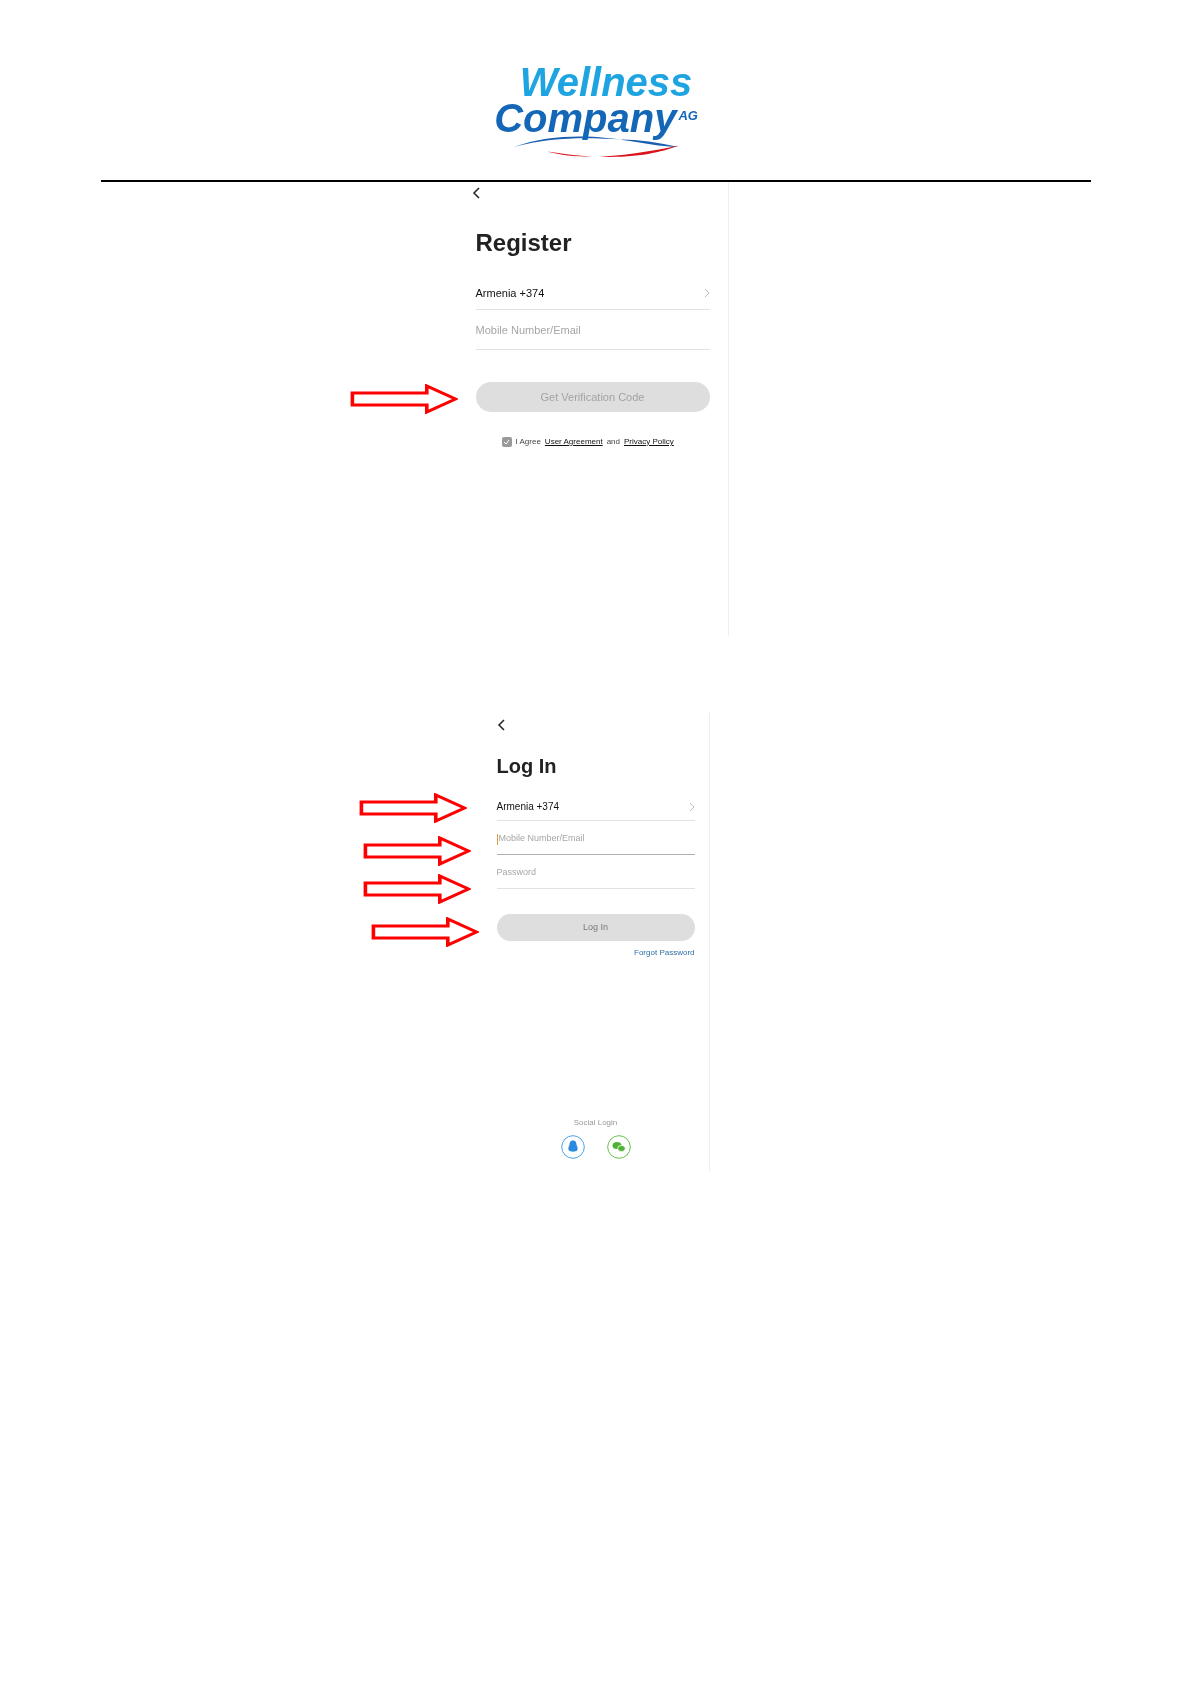  What do you see at coordinates (528, 442) in the screenshot?
I see `agreement-text: I Agree` at bounding box center [528, 442].